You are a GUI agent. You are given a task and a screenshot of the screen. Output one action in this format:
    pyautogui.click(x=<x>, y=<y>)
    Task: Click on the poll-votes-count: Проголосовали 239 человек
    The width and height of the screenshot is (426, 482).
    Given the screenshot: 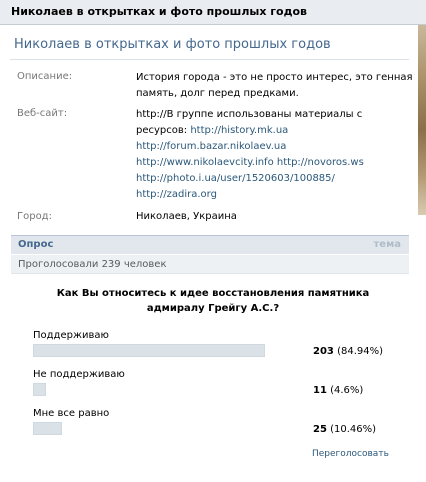 What is the action you would take?
    pyautogui.click(x=210, y=264)
    